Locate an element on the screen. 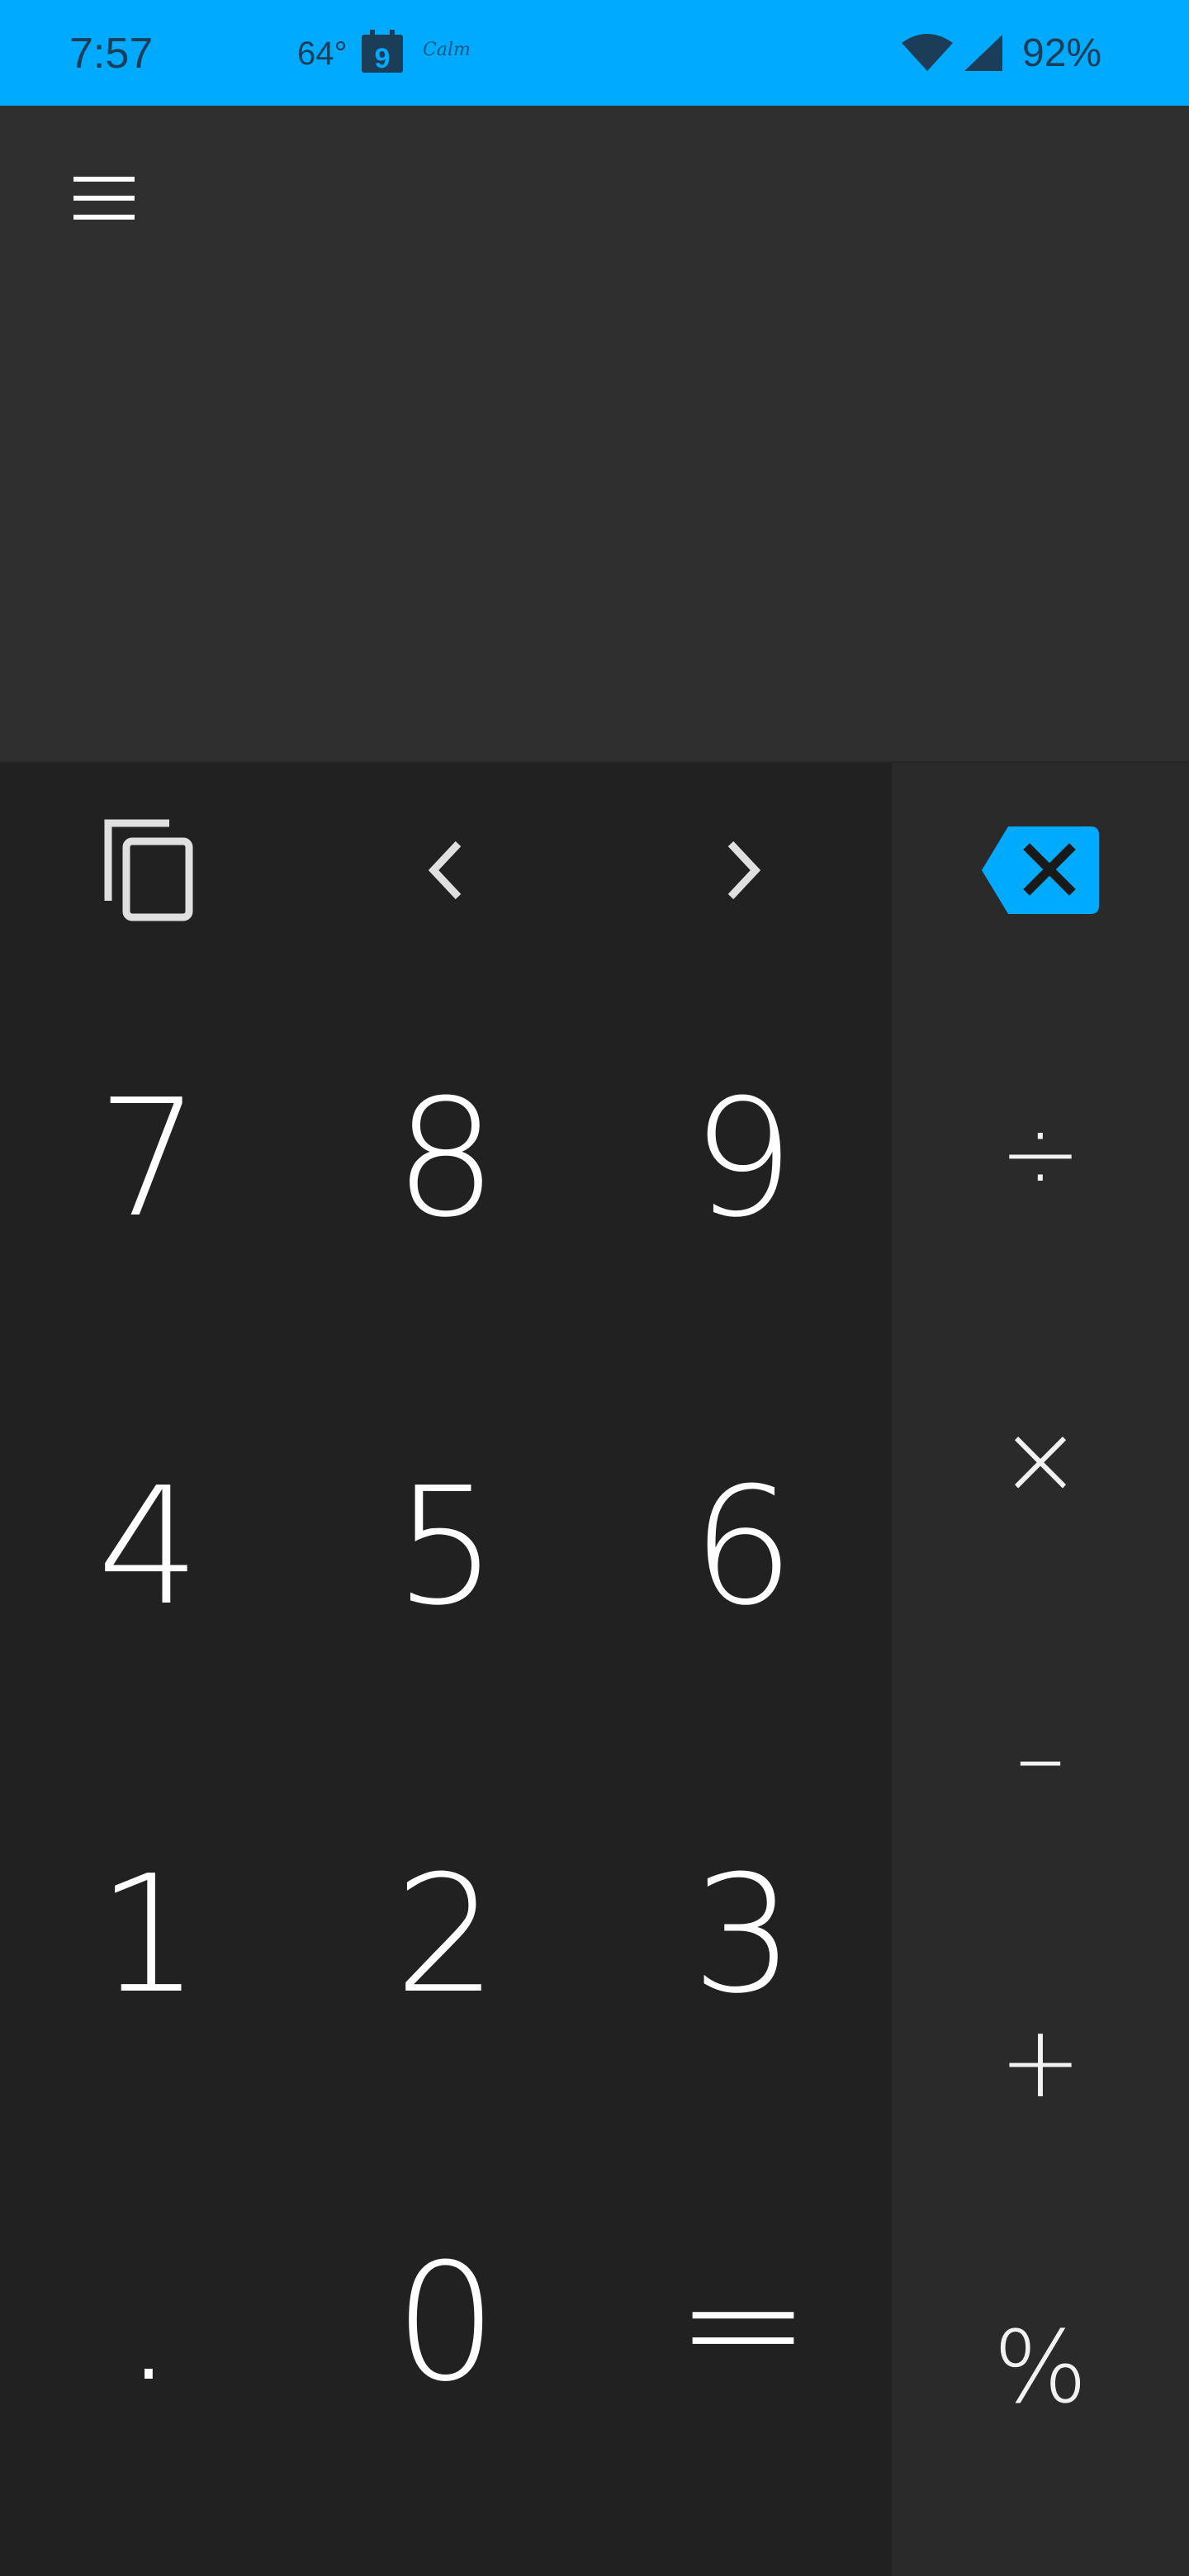 This screenshot has width=1189, height=2576. chevron-left-icon is located at coordinates (445, 870).